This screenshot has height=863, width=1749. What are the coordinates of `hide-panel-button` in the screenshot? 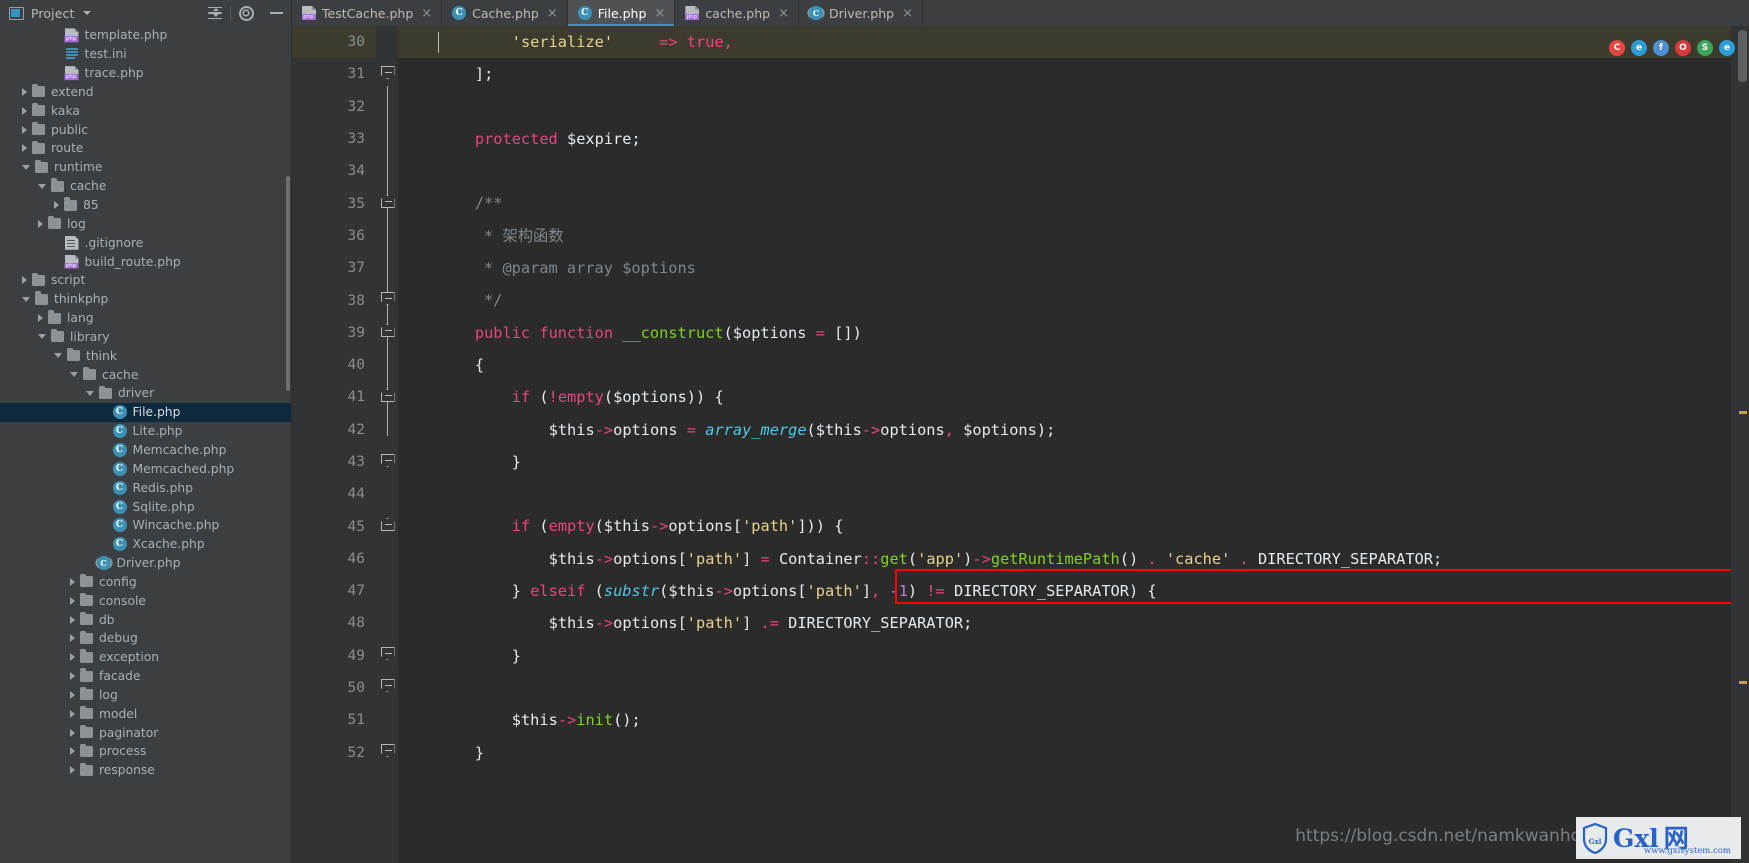 It's located at (276, 13).